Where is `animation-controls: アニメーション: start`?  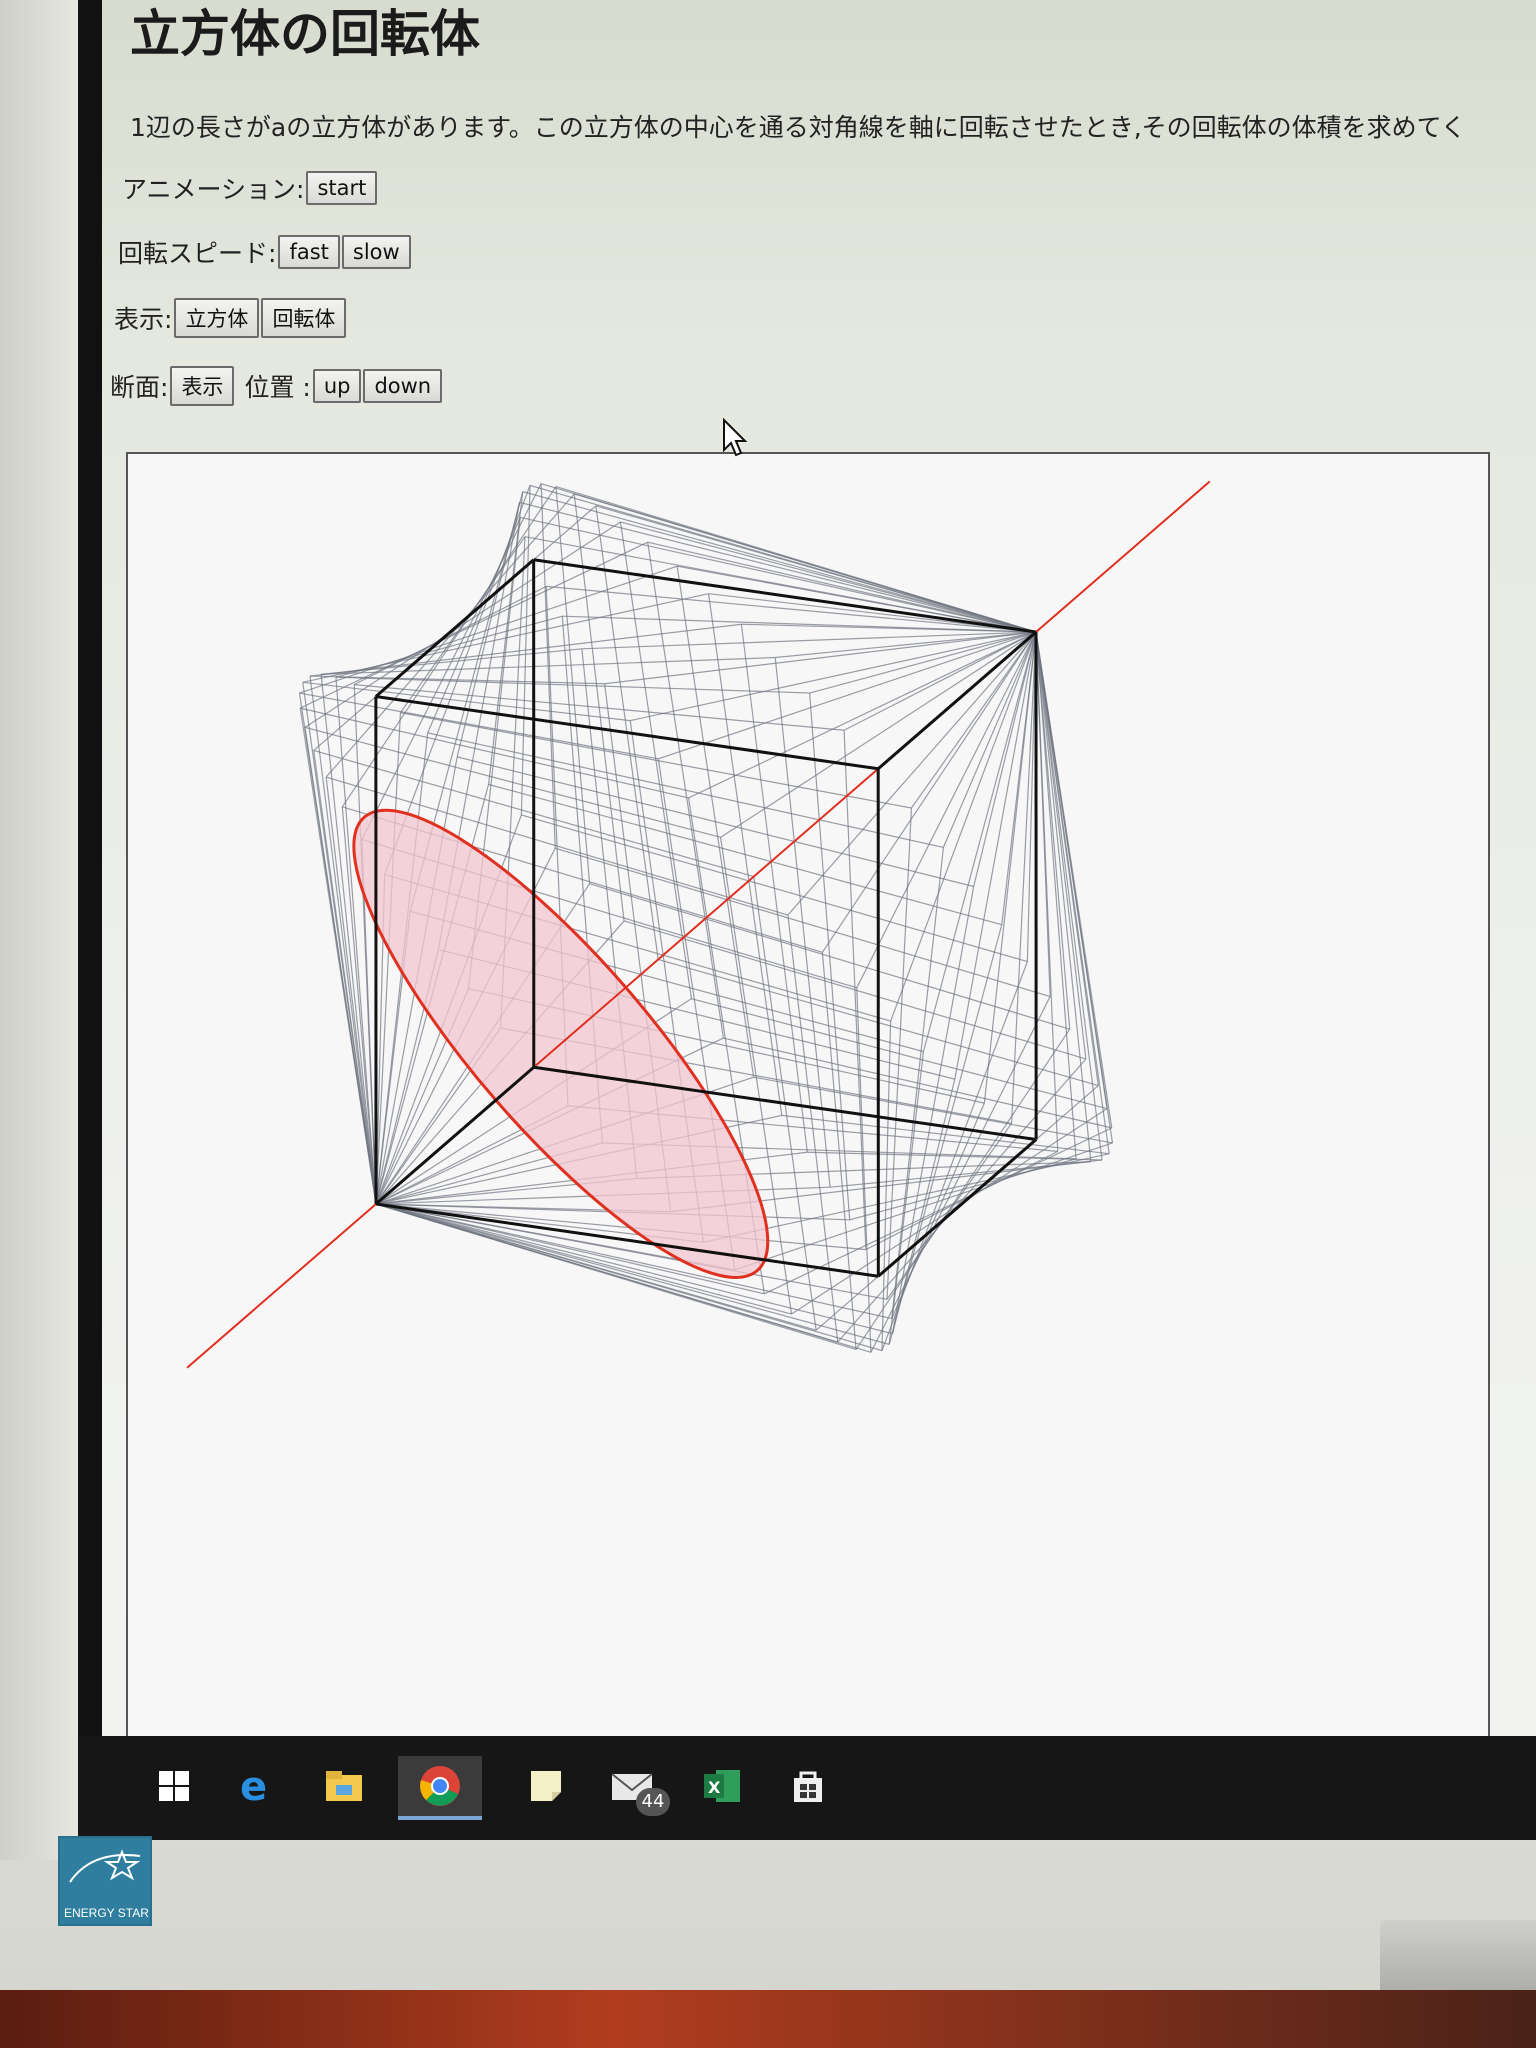 animation-controls: アニメーション: start is located at coordinates (250, 188).